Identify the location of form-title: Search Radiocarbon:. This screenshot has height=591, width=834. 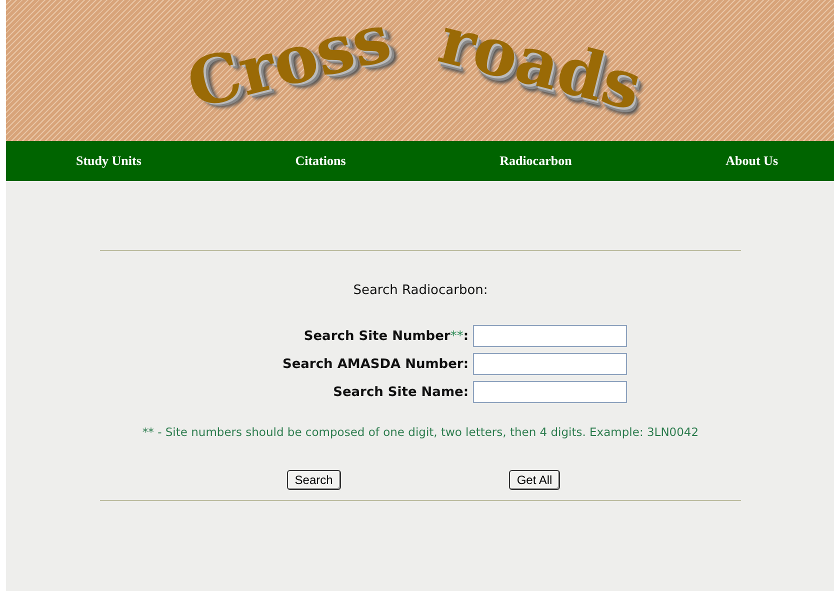
(420, 290).